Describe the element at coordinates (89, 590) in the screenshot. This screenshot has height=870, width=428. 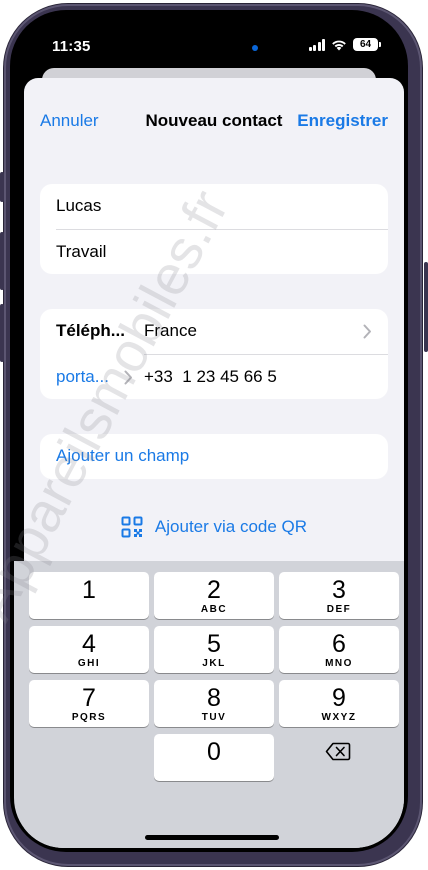
I see `key-digit: 1` at that location.